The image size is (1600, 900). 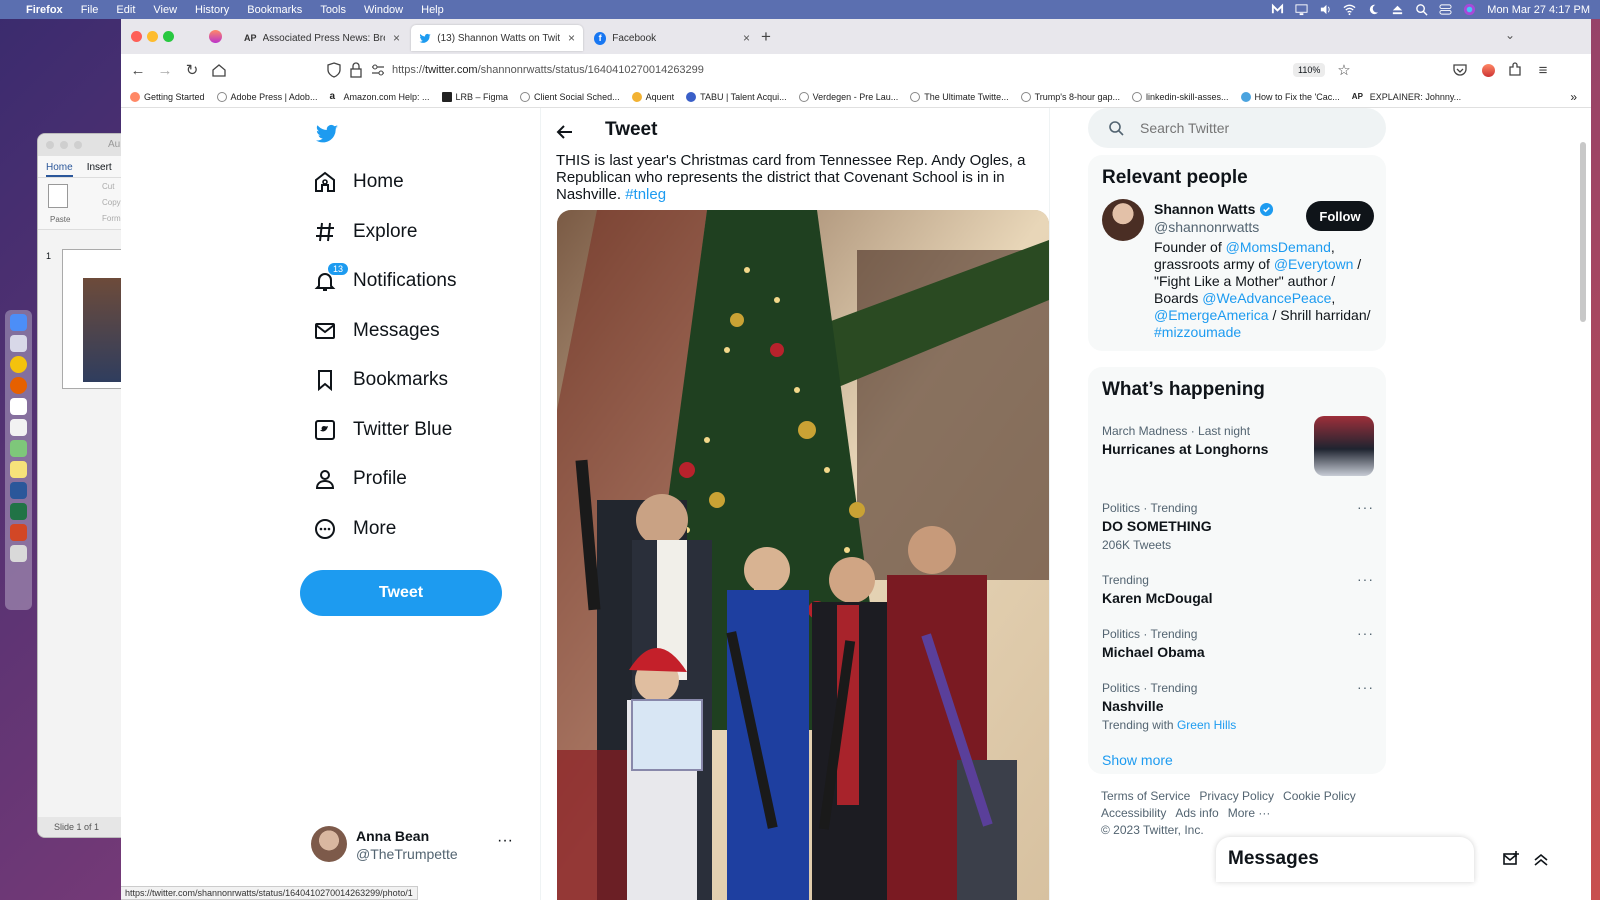 I want to click on menu-help: Help, so click(x=432, y=10).